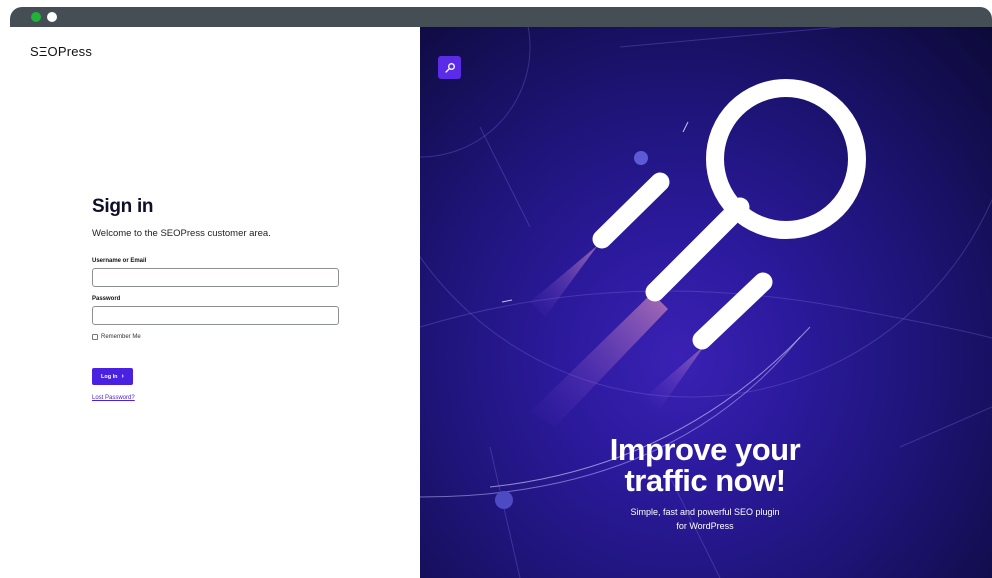  I want to click on remember-me-row: Remember Me, so click(216, 337).